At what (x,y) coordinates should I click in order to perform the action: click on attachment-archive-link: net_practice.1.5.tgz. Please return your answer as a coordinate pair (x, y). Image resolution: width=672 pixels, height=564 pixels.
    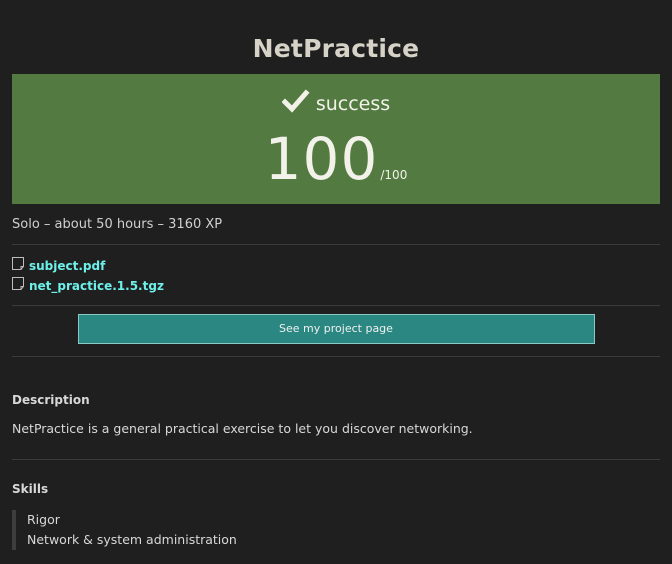
    Looking at the image, I should click on (336, 286).